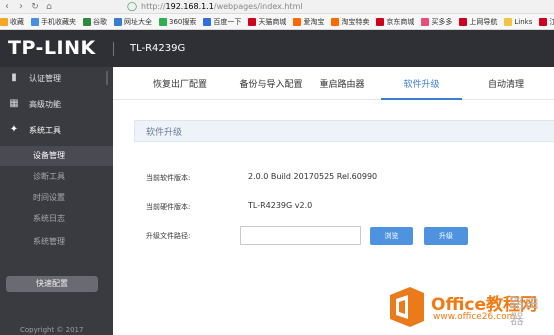  What do you see at coordinates (17, 21) in the screenshot?
I see `bookmark-label: 收藏` at bounding box center [17, 21].